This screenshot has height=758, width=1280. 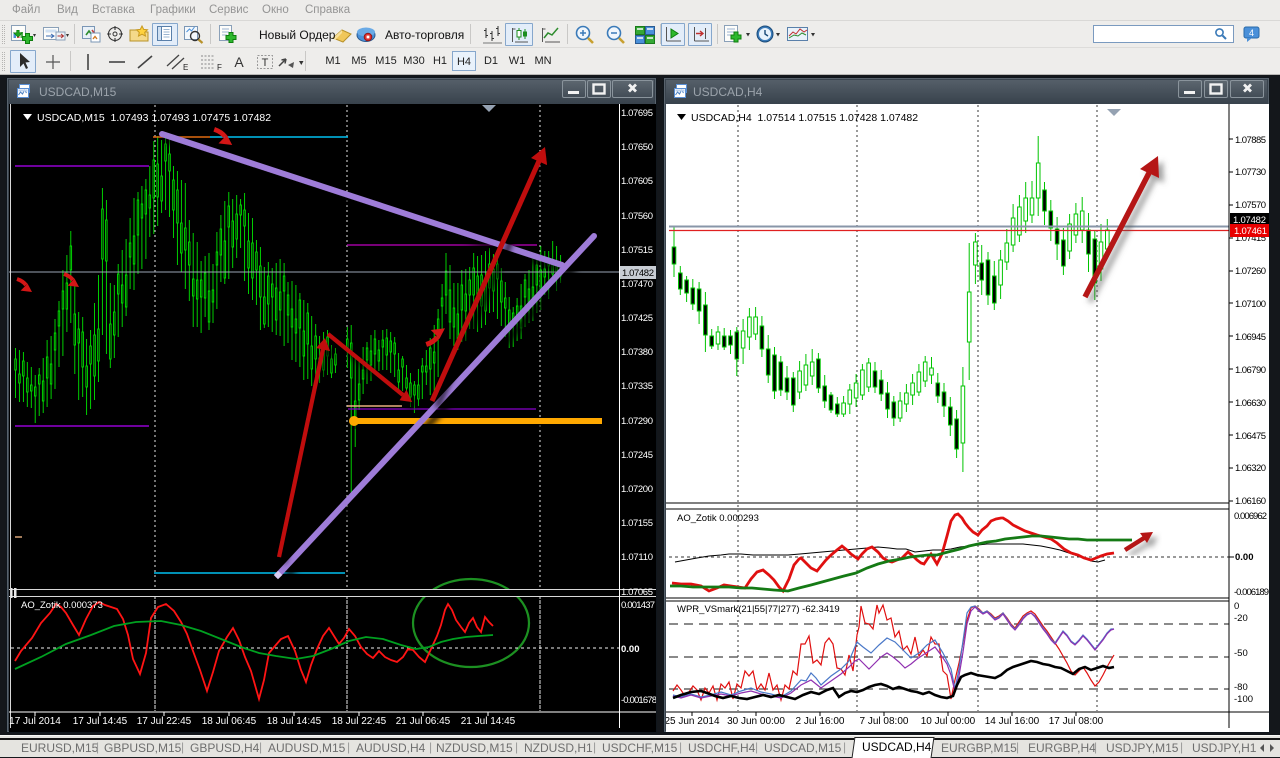 What do you see at coordinates (265, 63) in the screenshot?
I see `svg-text: T` at bounding box center [265, 63].